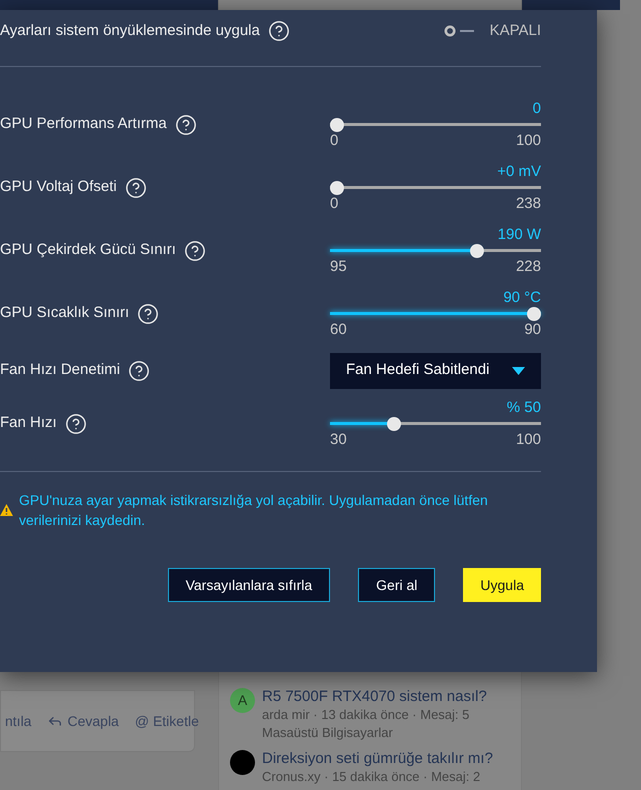 This screenshot has width=641, height=790. Describe the element at coordinates (249, 585) in the screenshot. I see `action-button: Varsayılanlara sıfırla` at that location.